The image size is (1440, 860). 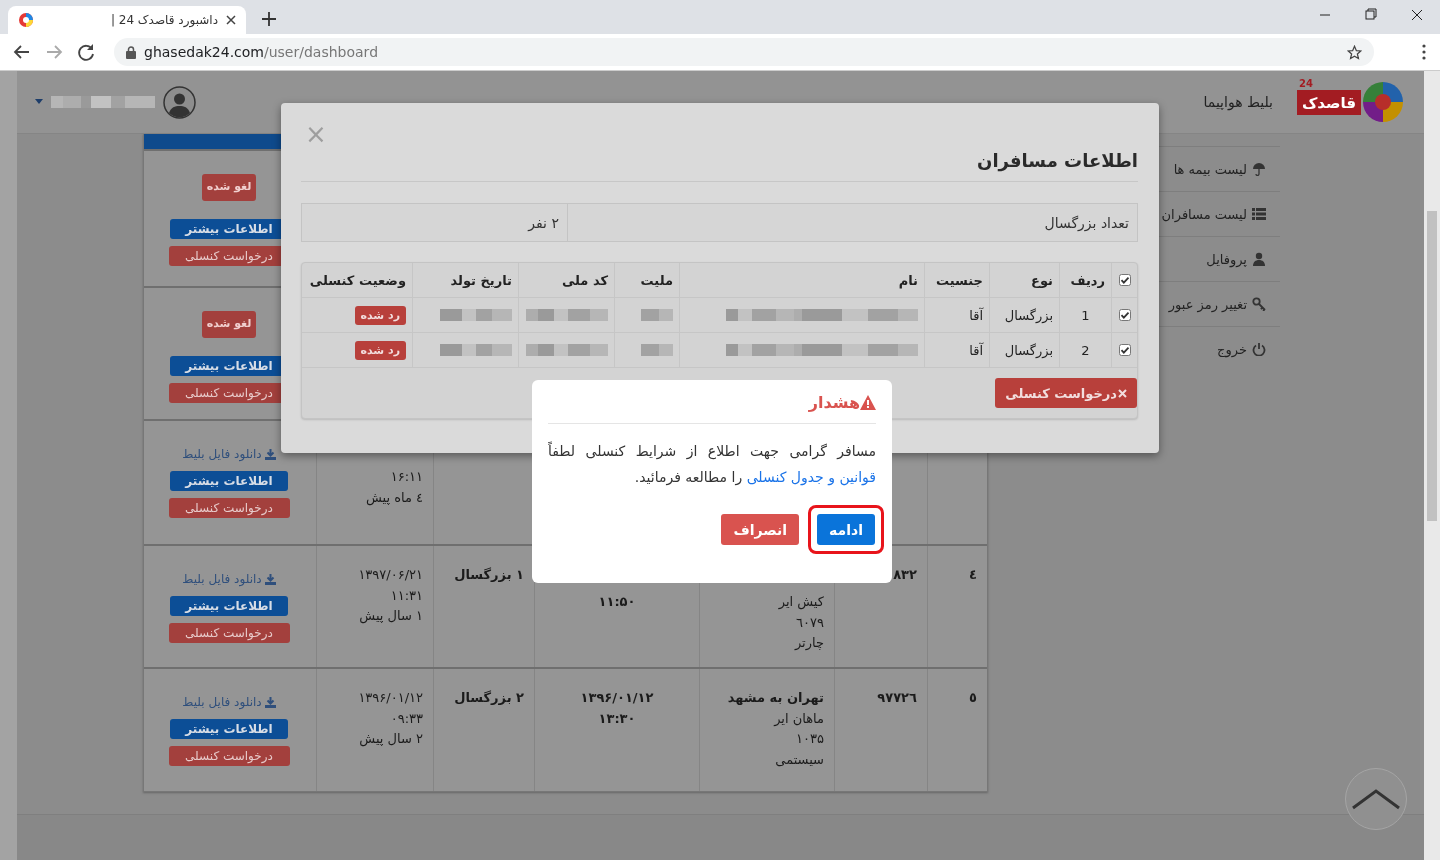 What do you see at coordinates (973, 698) in the screenshot?
I see `row-number: ٥` at bounding box center [973, 698].